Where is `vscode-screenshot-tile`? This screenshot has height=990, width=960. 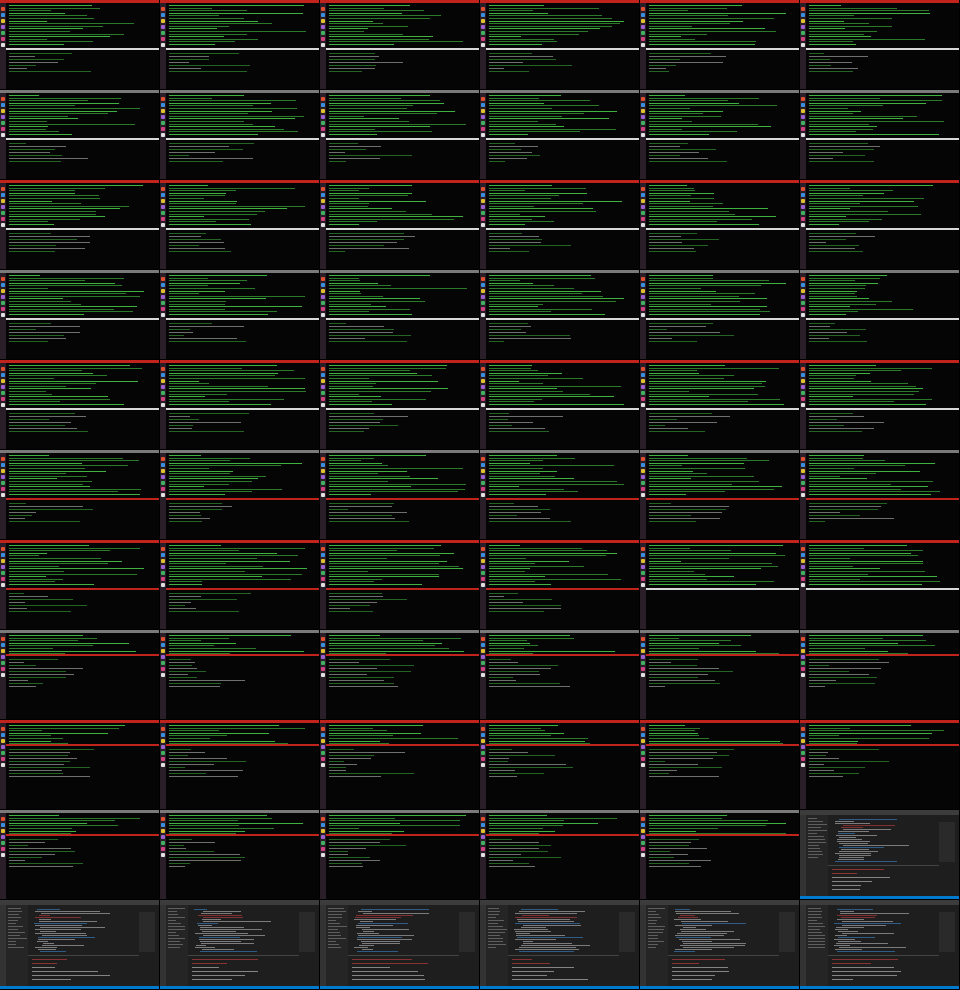 vscode-screenshot-tile is located at coordinates (879, 854).